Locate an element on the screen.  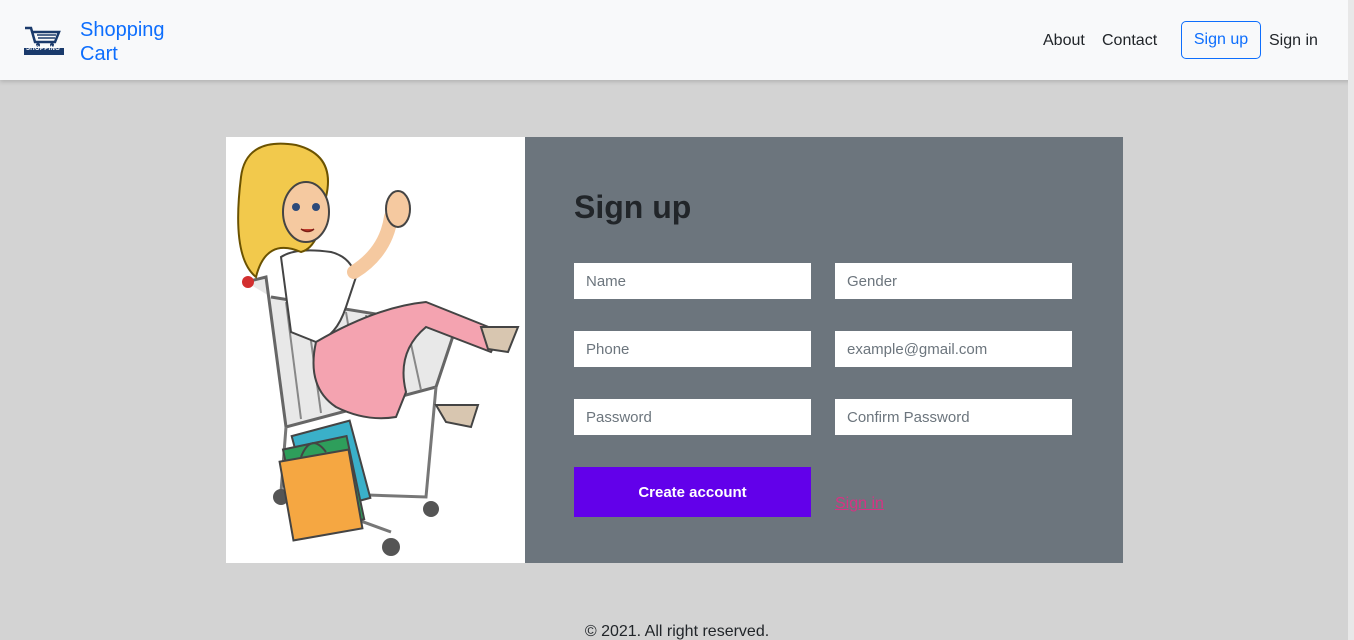
form-title: Sign up is located at coordinates (633, 207).